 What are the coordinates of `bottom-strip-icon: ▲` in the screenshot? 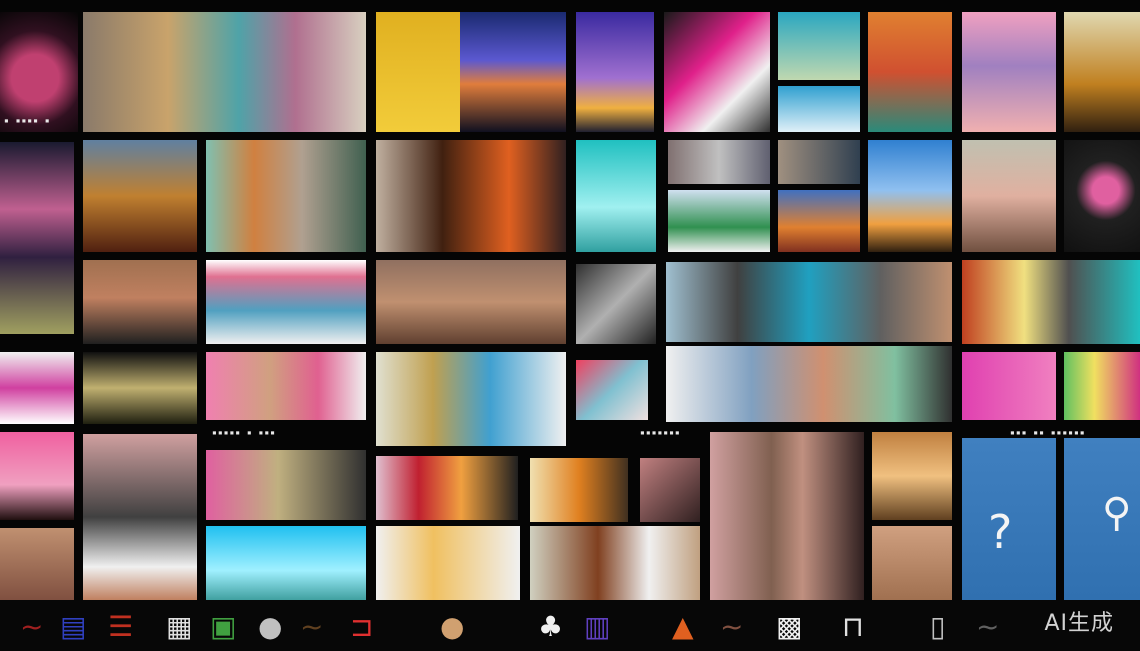 It's located at (683, 626).